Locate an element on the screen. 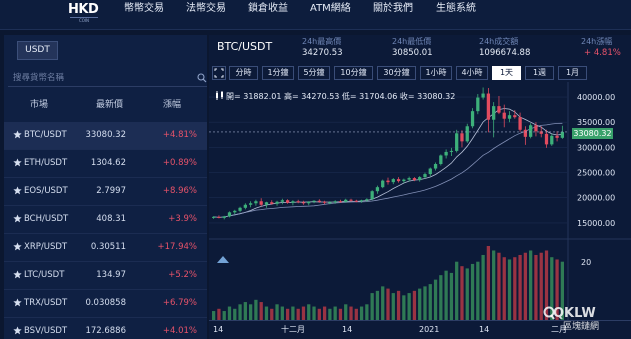 The width and height of the screenshot is (631, 339). y-tick-label: 25000.00 is located at coordinates (596, 173).